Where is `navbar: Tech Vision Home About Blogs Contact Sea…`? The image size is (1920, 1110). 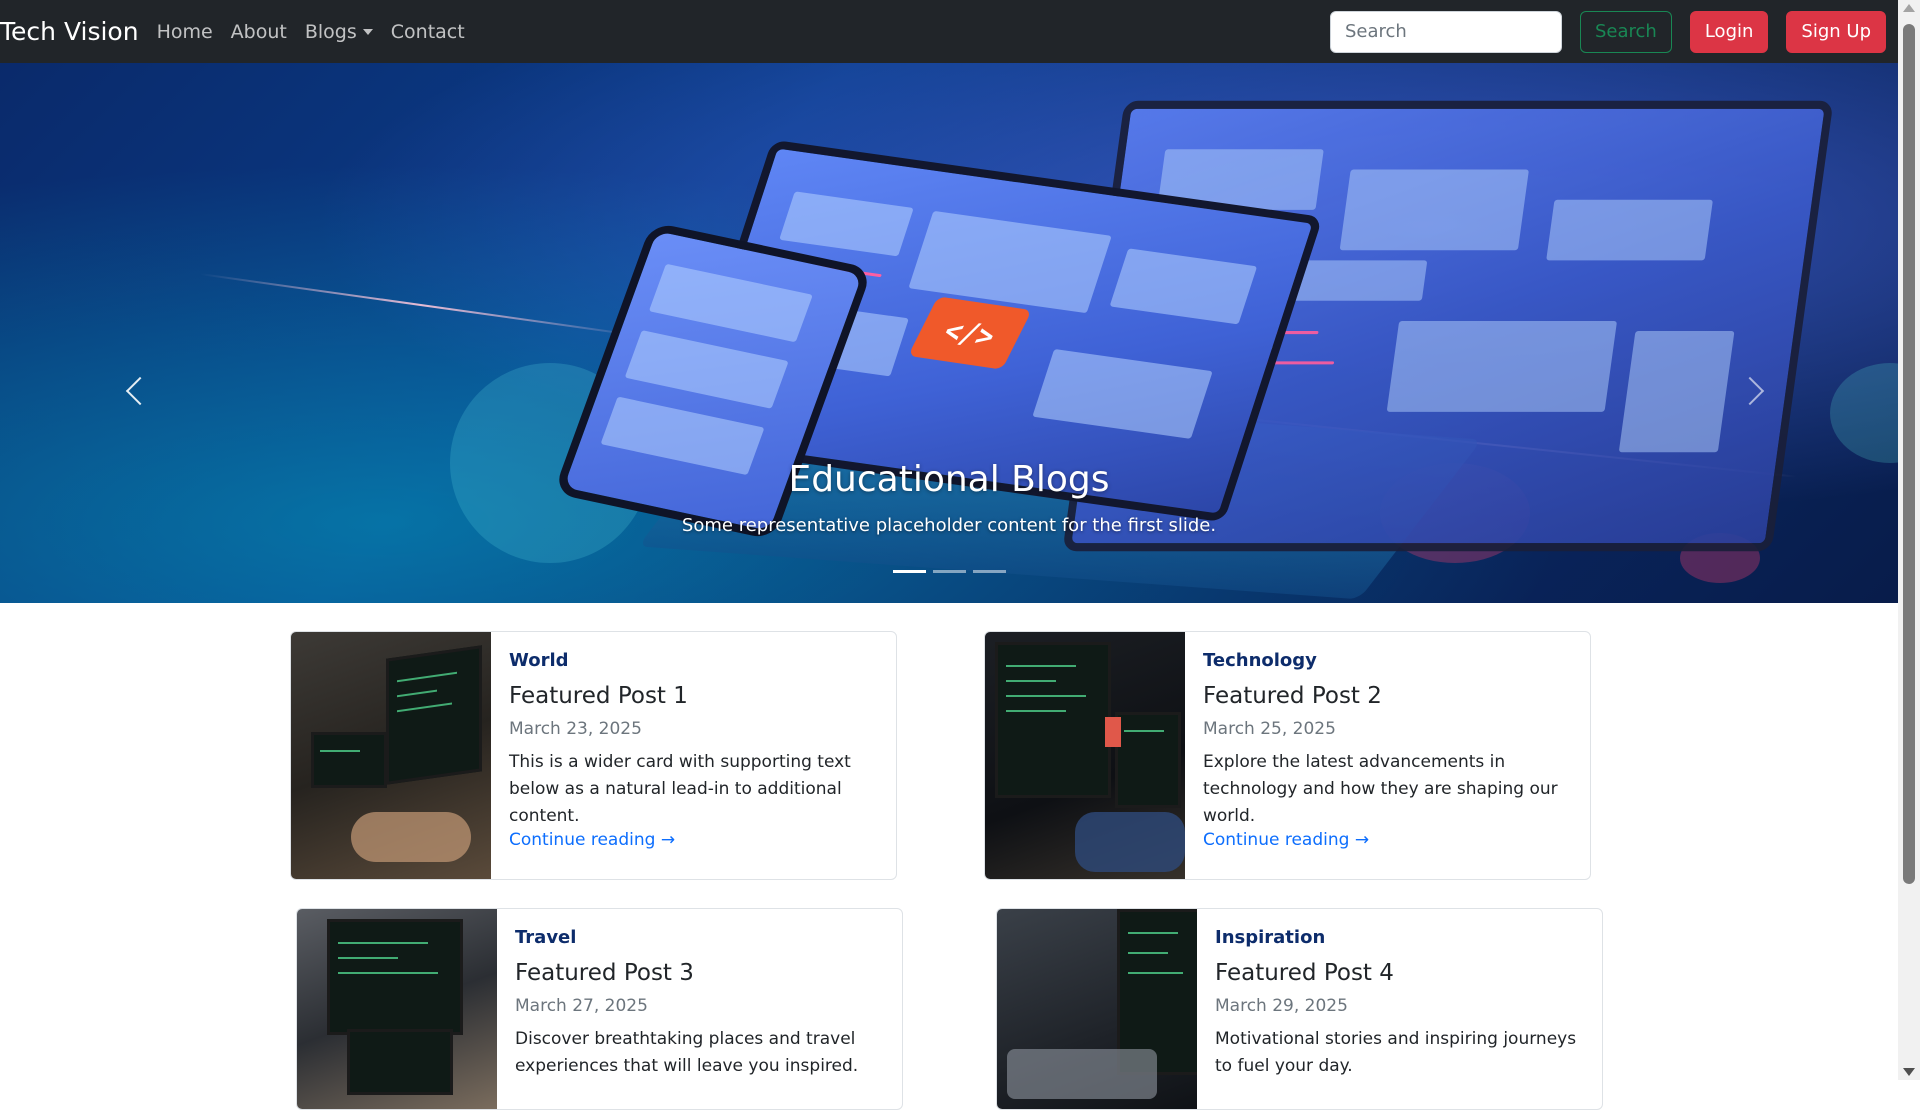 navbar: Tech Vision Home About Blogs Contact Sea… is located at coordinates (949, 31).